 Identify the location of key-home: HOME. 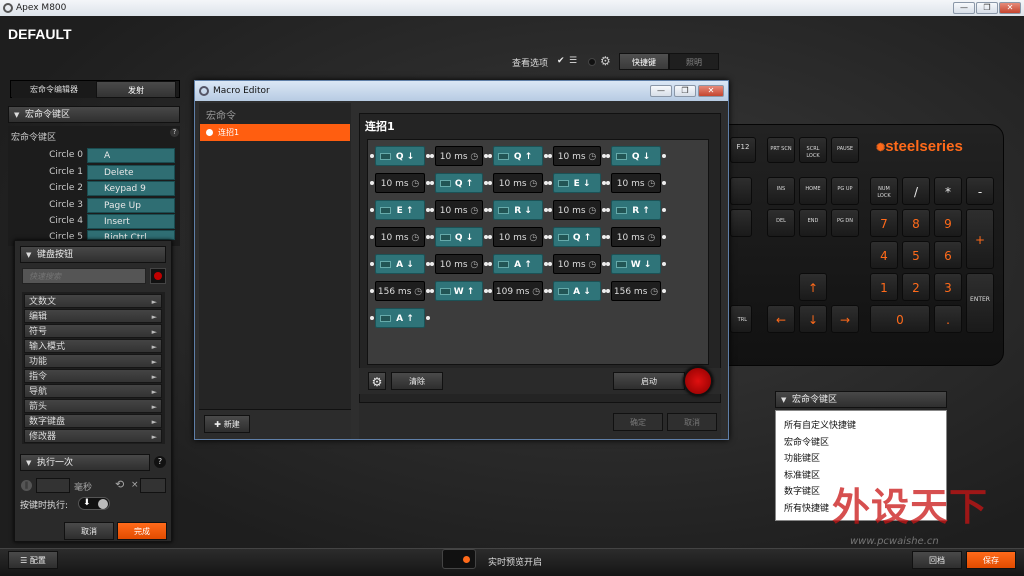
(813, 191).